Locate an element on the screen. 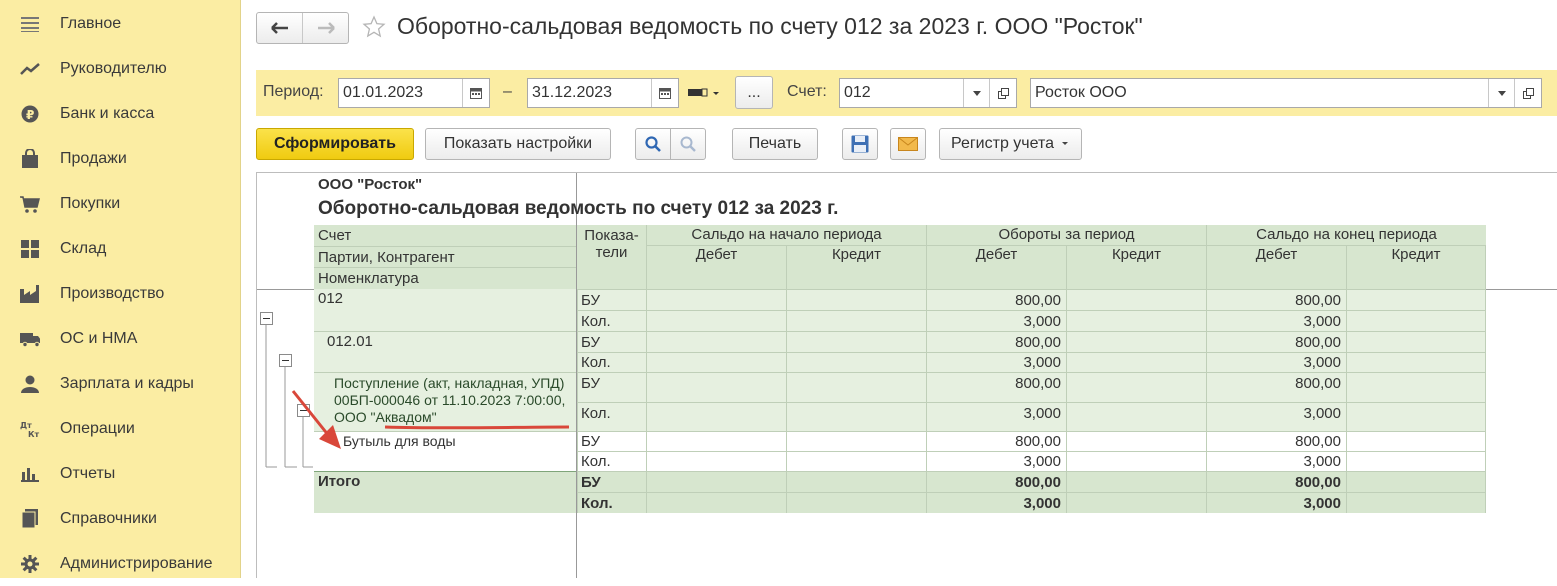 The height and width of the screenshot is (586, 1557). sidebar-item-reports: Отчеты is located at coordinates (120, 473).